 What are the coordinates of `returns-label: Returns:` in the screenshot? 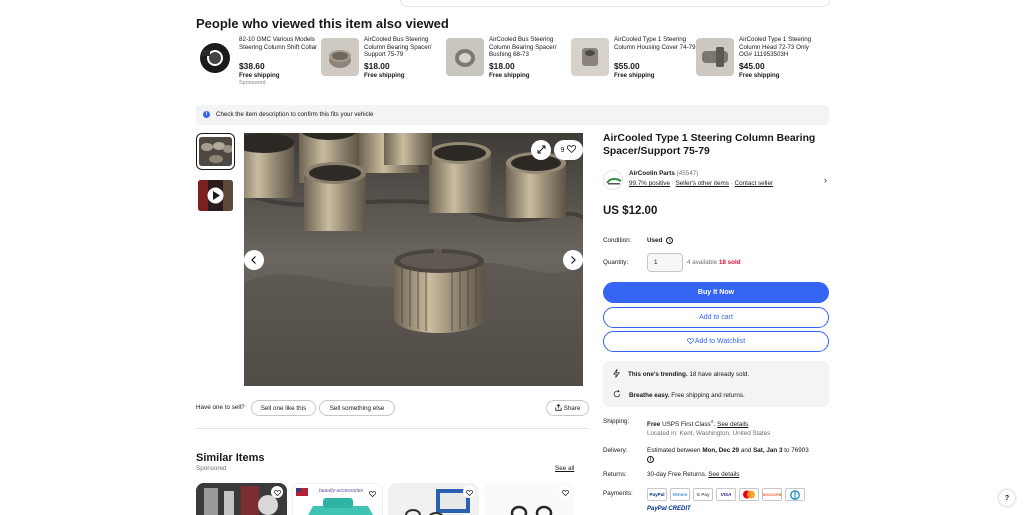 It's located at (615, 474).